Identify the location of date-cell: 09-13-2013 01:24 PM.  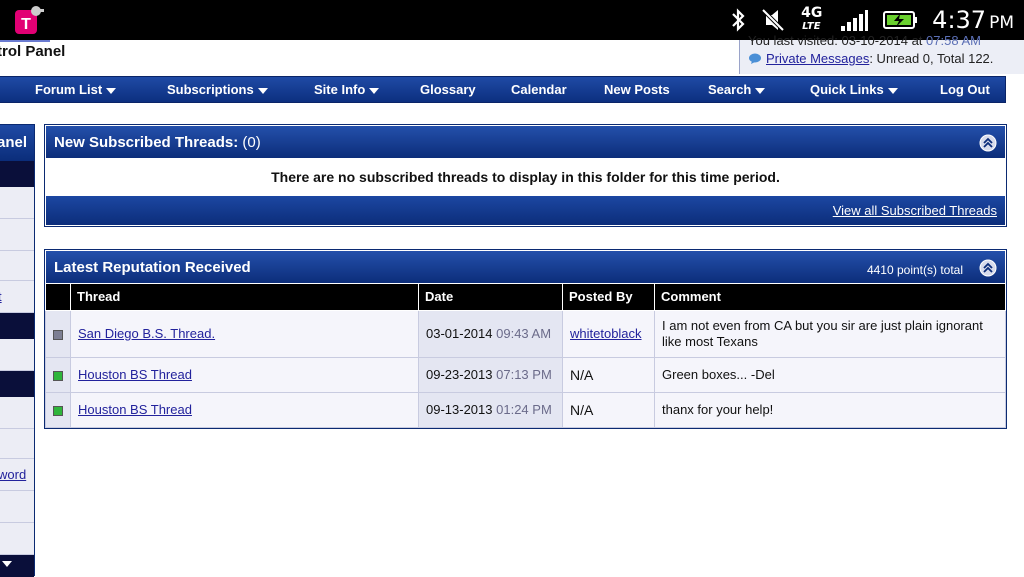
(490, 409).